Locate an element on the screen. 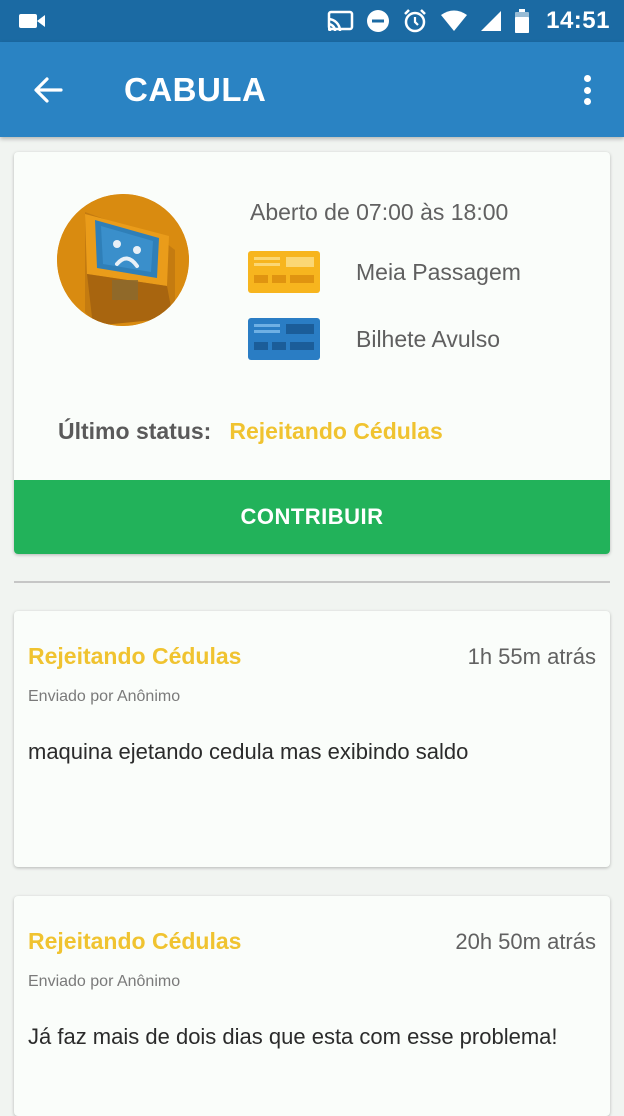 The image size is (624, 1116). more-vert-icon is located at coordinates (587, 78).